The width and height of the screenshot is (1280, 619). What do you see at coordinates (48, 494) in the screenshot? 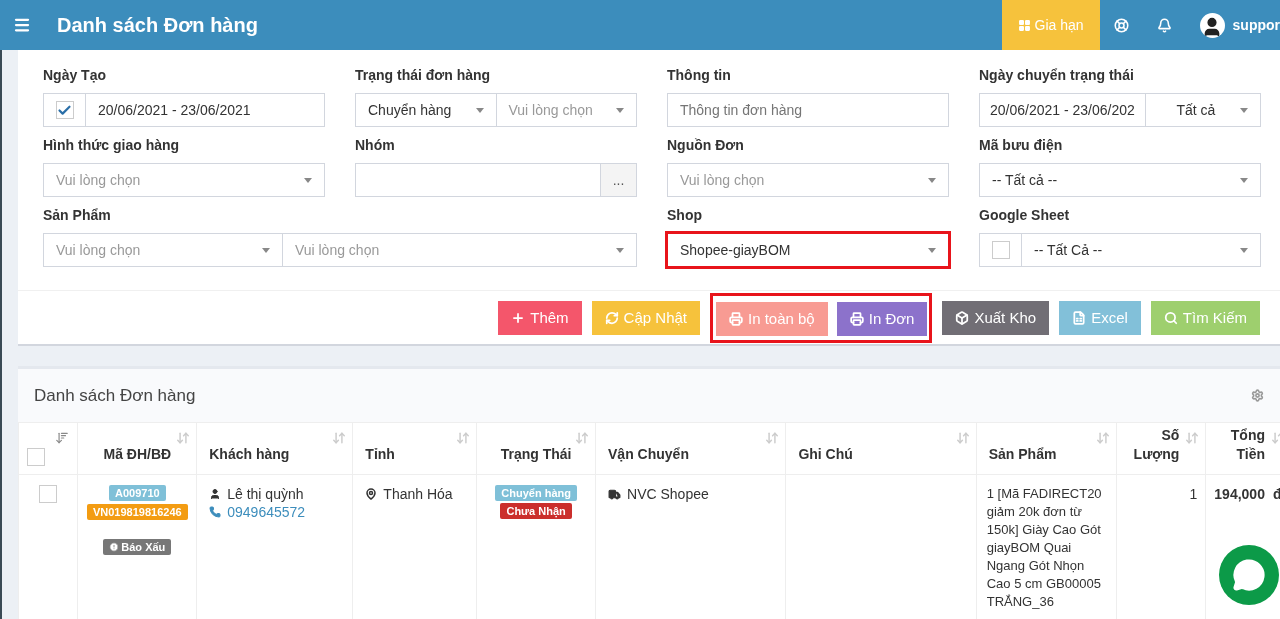
I see `row-checkbox` at bounding box center [48, 494].